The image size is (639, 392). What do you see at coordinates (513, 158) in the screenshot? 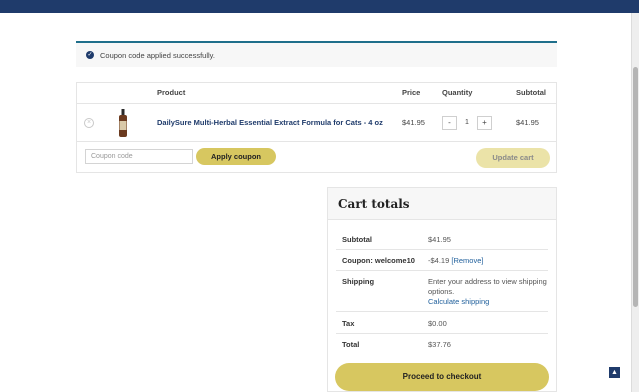
I see `update-cart-button: Update cart` at bounding box center [513, 158].